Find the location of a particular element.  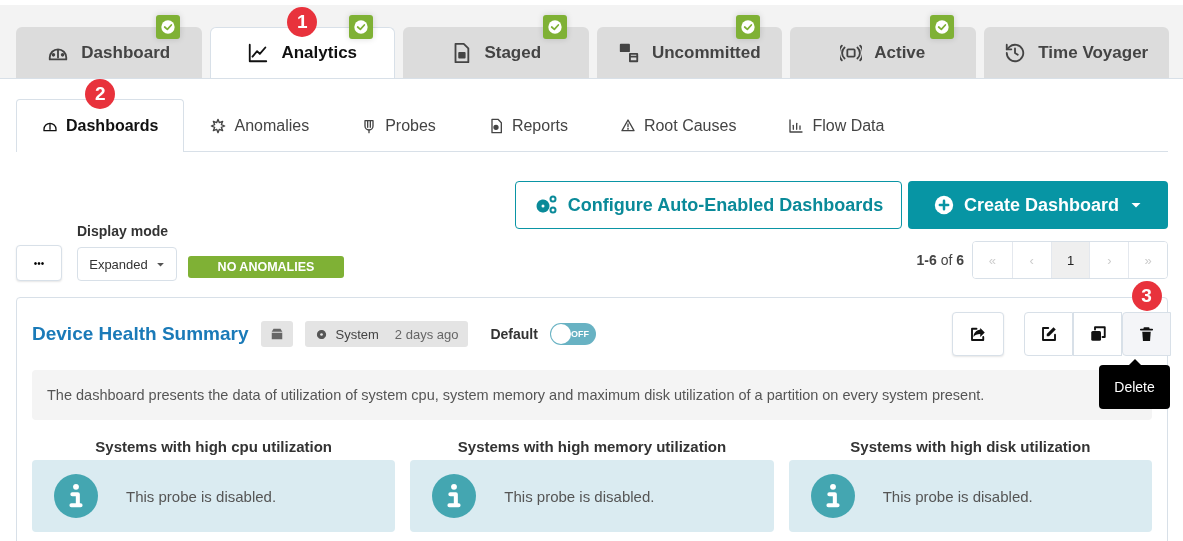

create-dashboard-button: Create Dashboard is located at coordinates (1038, 205).